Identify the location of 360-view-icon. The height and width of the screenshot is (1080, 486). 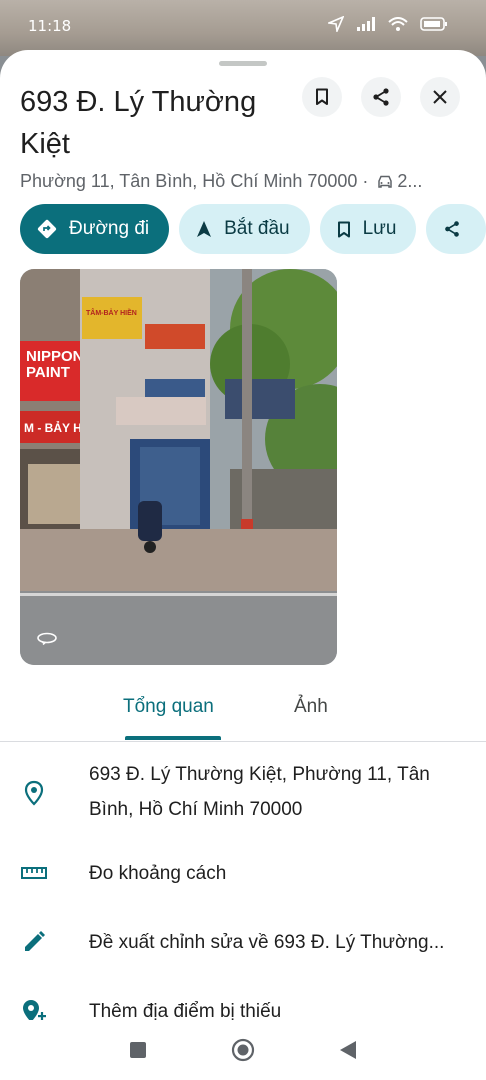
(47, 638).